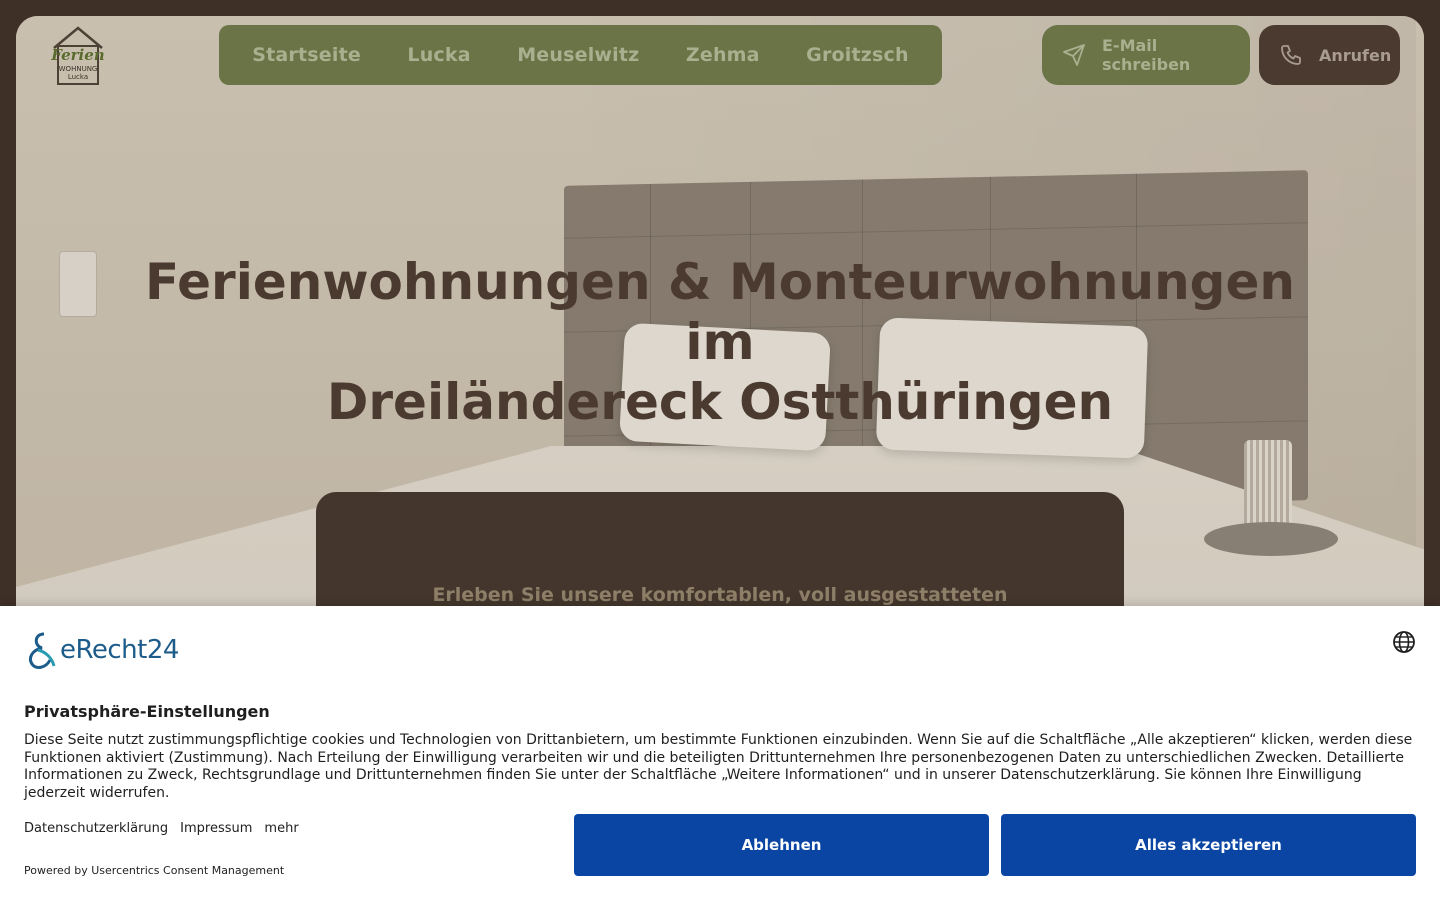 The width and height of the screenshot is (1440, 900). I want to click on nav-item-zehma: Zehma, so click(723, 55).